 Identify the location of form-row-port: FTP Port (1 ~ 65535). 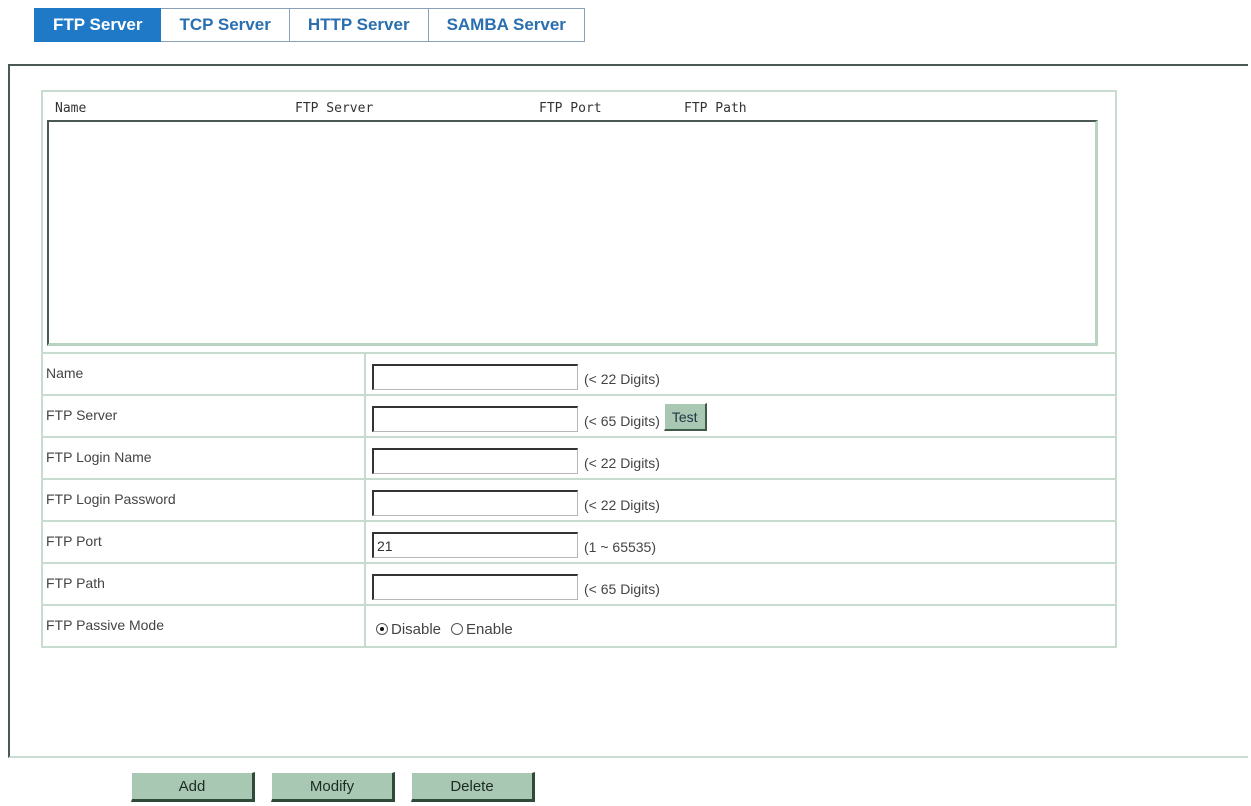
(579, 541).